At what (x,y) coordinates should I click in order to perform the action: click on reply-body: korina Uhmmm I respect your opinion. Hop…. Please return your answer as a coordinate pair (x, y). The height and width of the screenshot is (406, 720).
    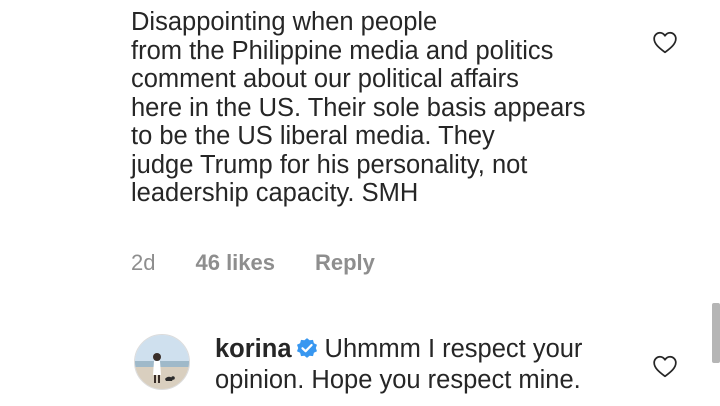
    Looking at the image, I should click on (430, 365).